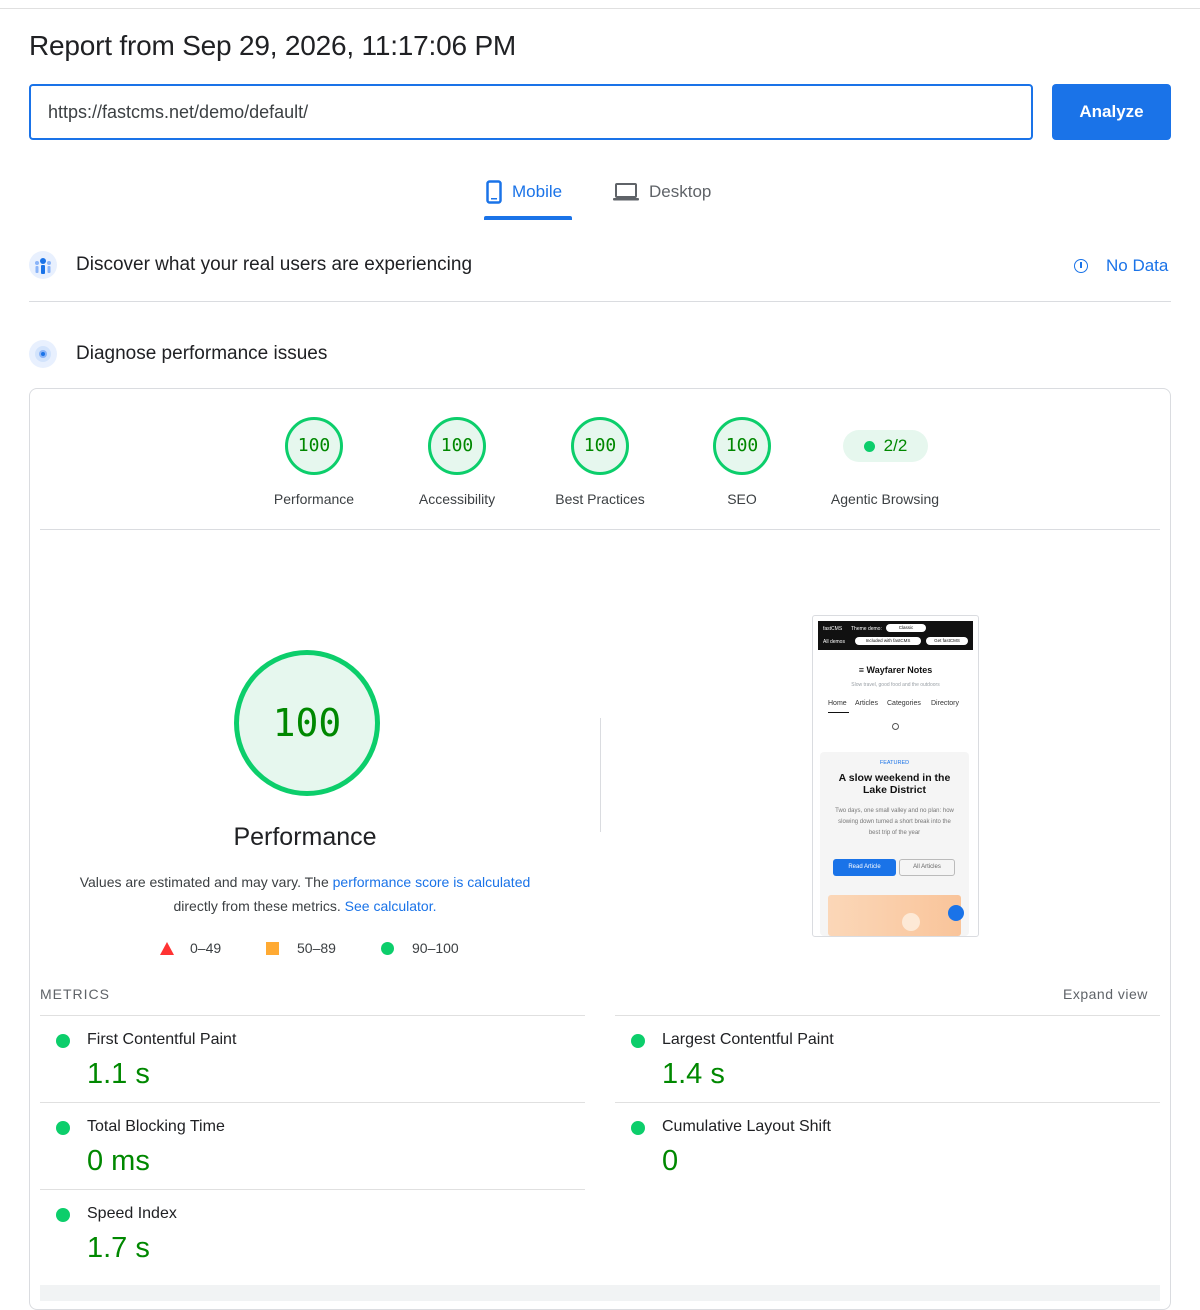 The height and width of the screenshot is (1310, 1200). Describe the element at coordinates (894, 784) in the screenshot. I see `shot-headline: A slow weekend in the Lake District` at that location.